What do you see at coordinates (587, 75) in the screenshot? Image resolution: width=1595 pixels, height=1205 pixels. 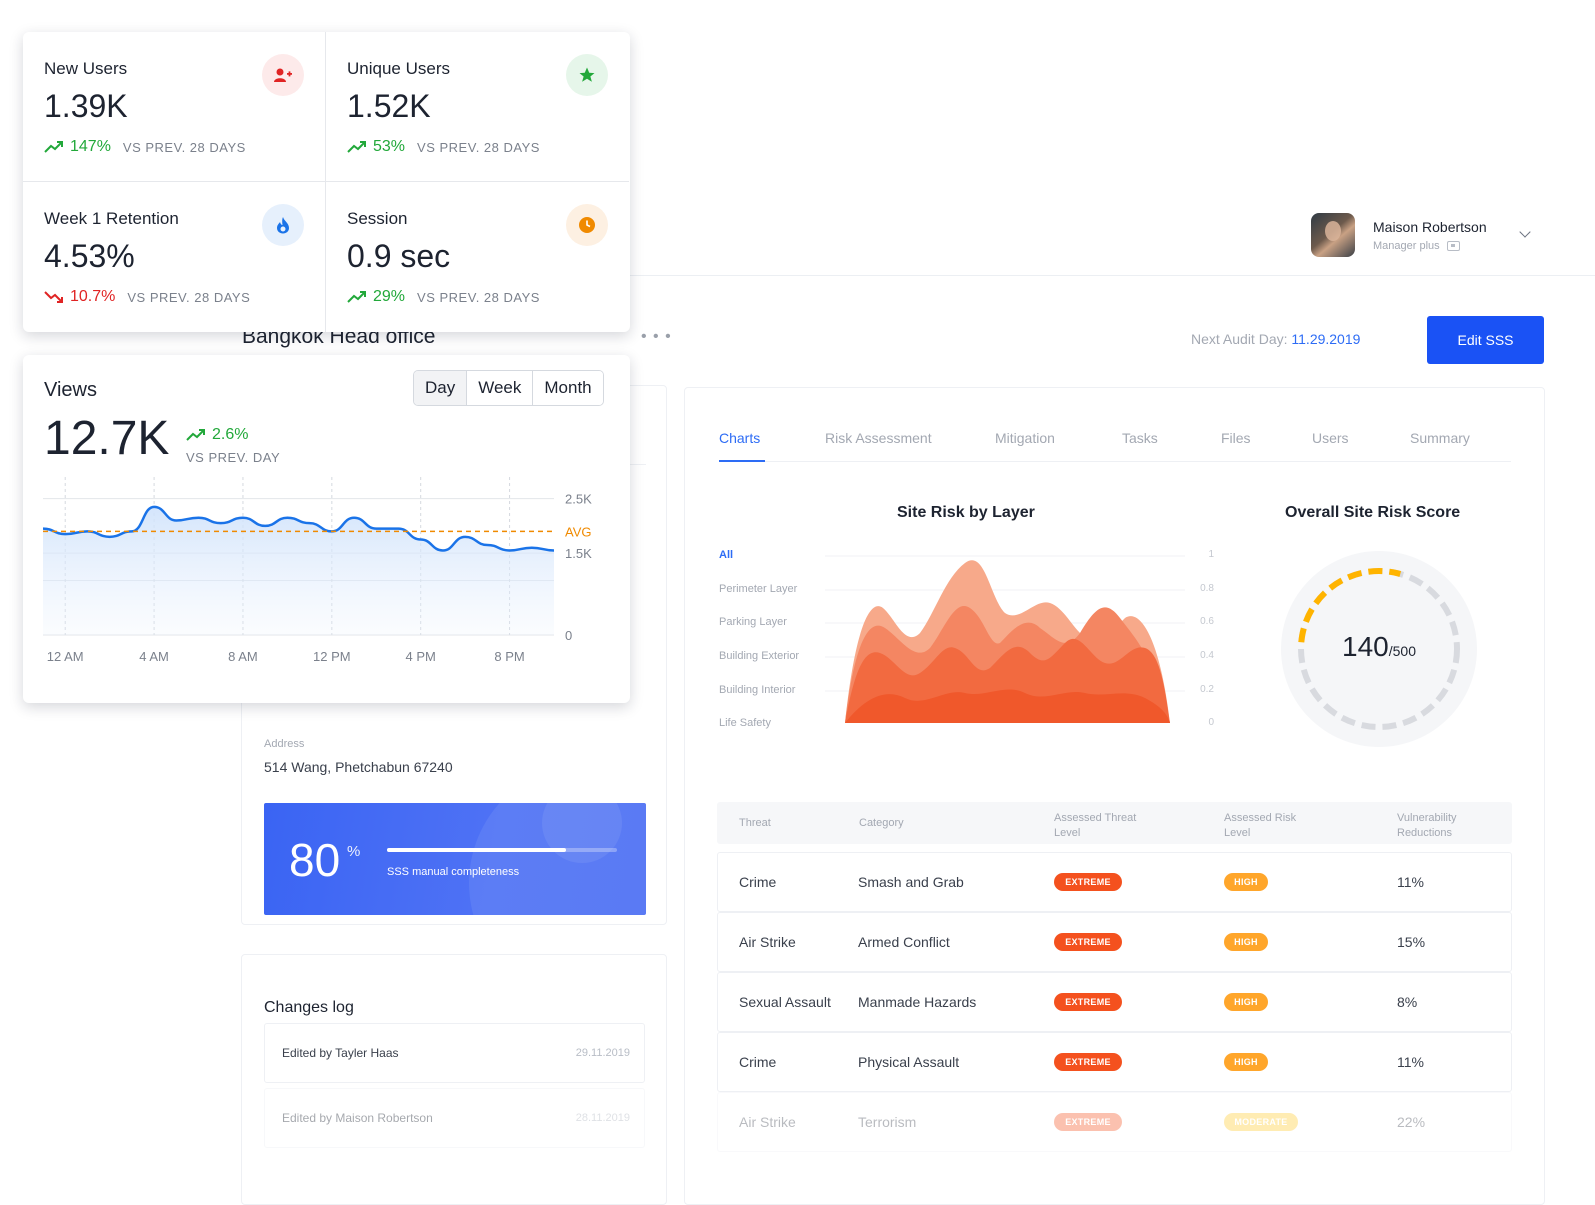 I see `star-icon` at bounding box center [587, 75].